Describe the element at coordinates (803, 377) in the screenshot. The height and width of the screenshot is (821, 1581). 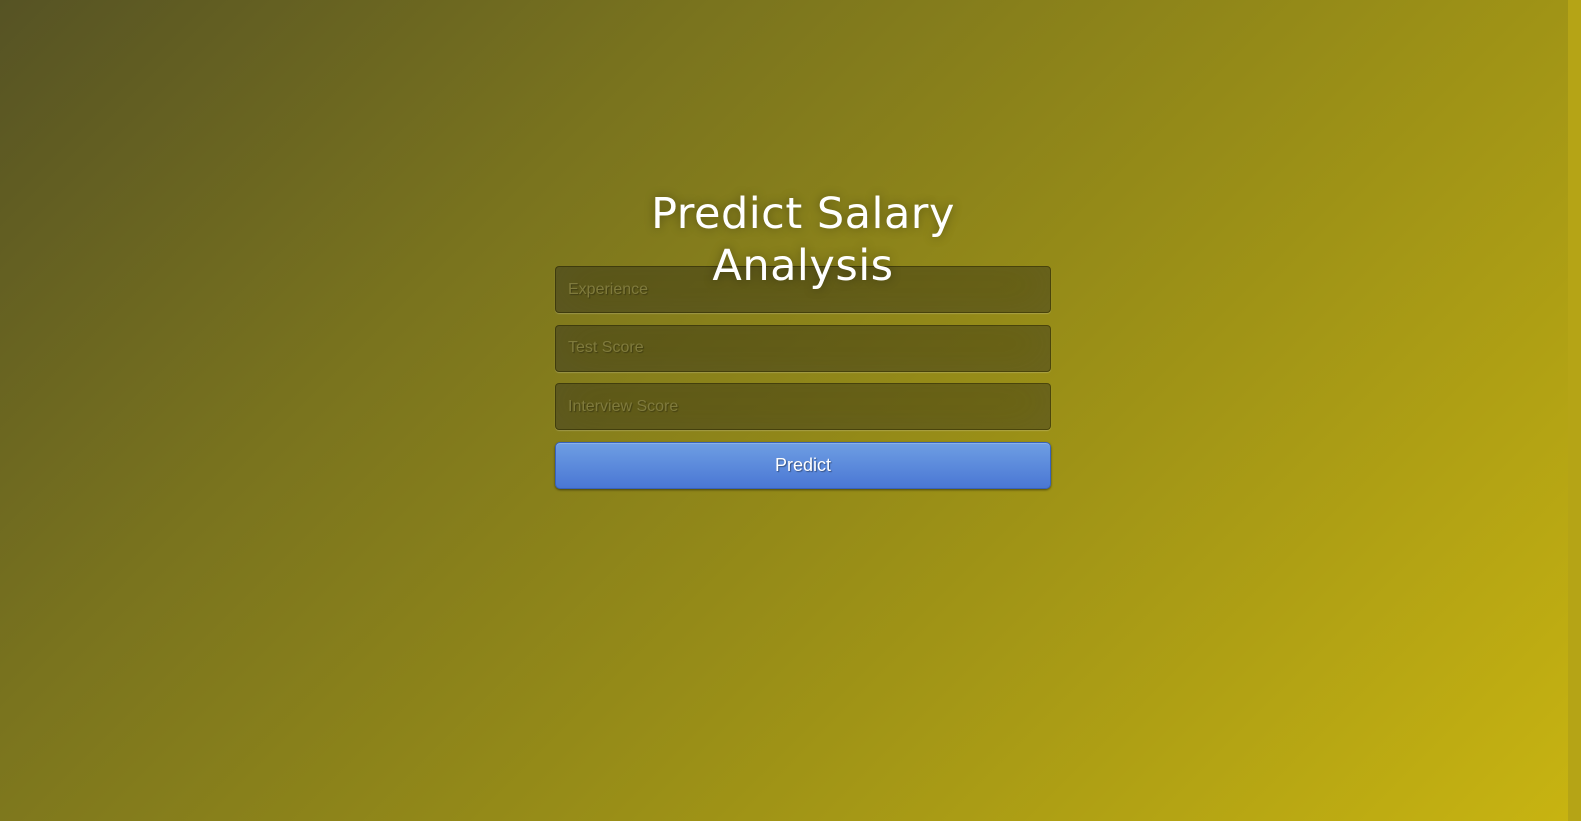
I see `predict-form: Predict` at that location.